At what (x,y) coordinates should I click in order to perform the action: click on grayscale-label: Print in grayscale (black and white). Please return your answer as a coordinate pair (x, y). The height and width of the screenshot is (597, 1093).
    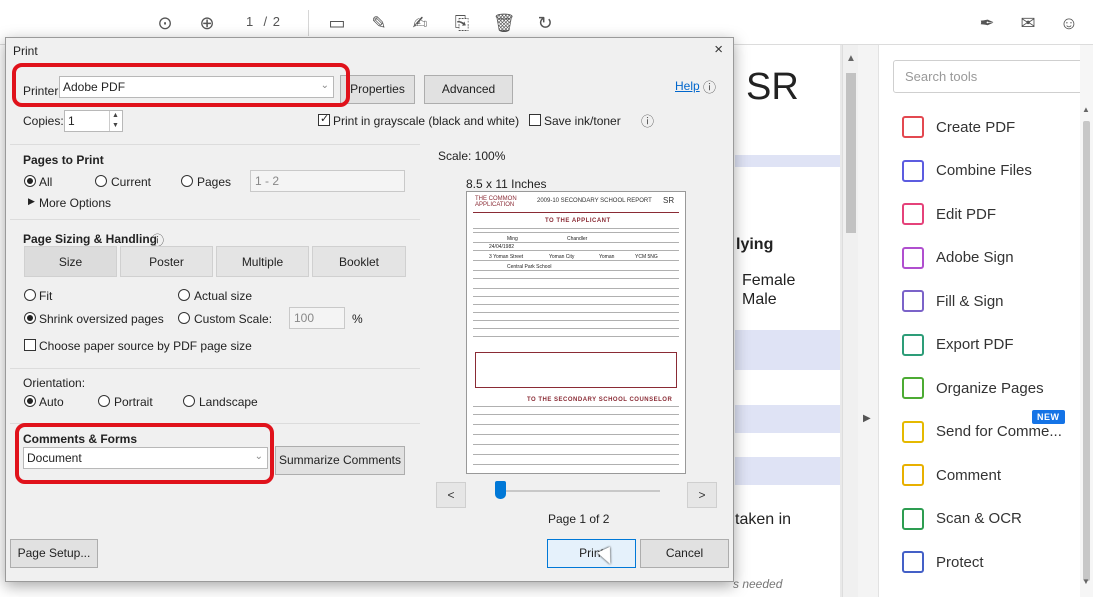
    Looking at the image, I should click on (426, 121).